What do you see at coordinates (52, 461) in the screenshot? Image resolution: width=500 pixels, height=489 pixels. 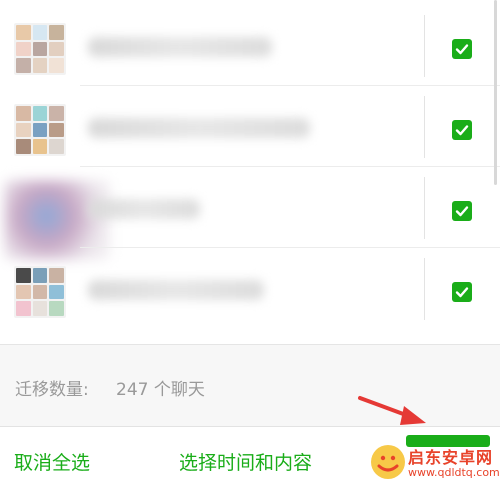 I see `cancel-select-all-button: 取消全选` at bounding box center [52, 461].